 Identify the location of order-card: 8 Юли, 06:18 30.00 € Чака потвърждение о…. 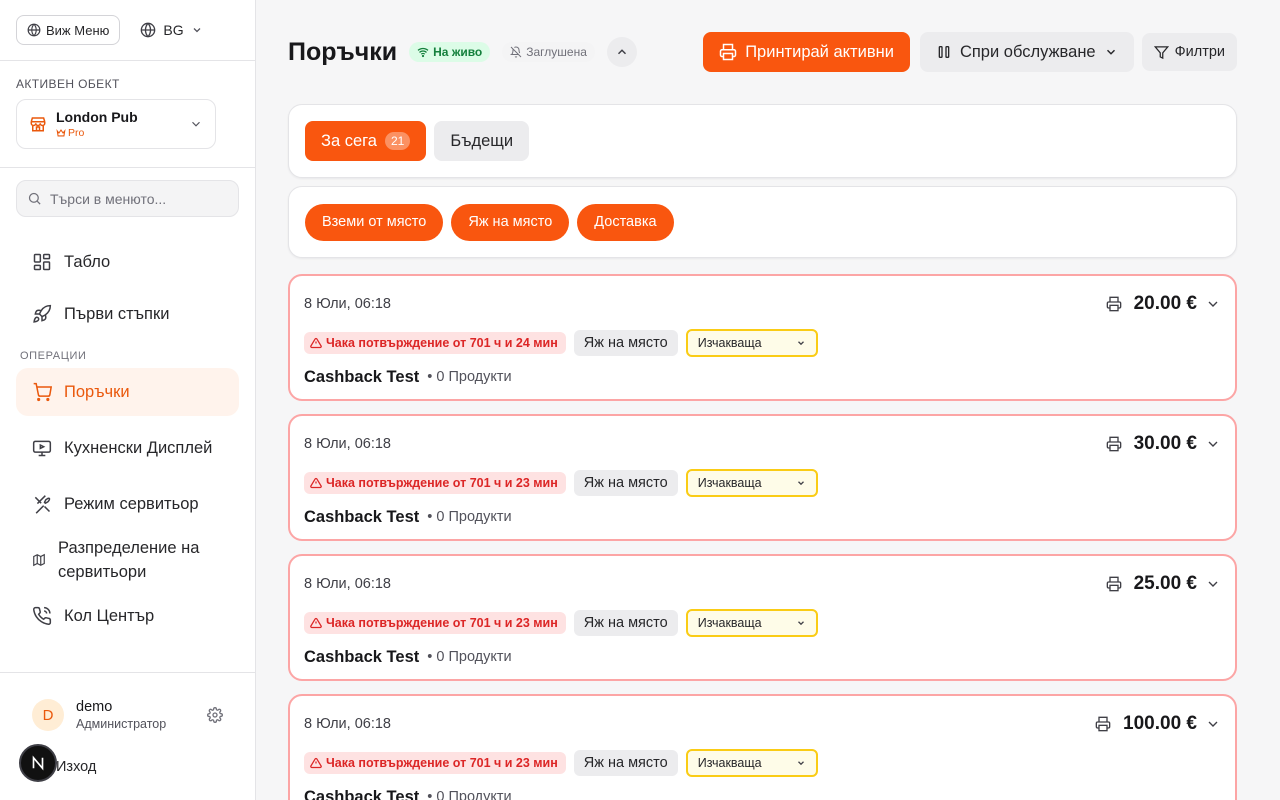
(762, 477).